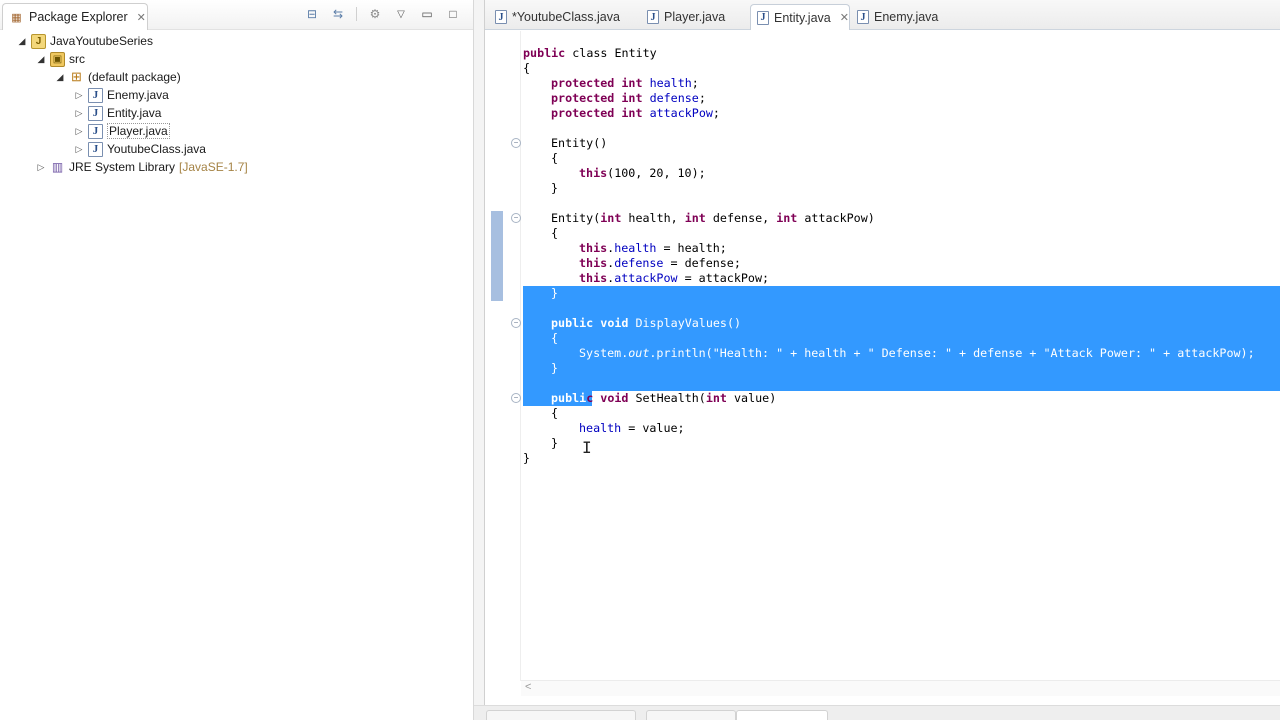 The image size is (1280, 720). Describe the element at coordinates (122, 167) in the screenshot. I see `tree-item-label: JRE System Library` at that location.